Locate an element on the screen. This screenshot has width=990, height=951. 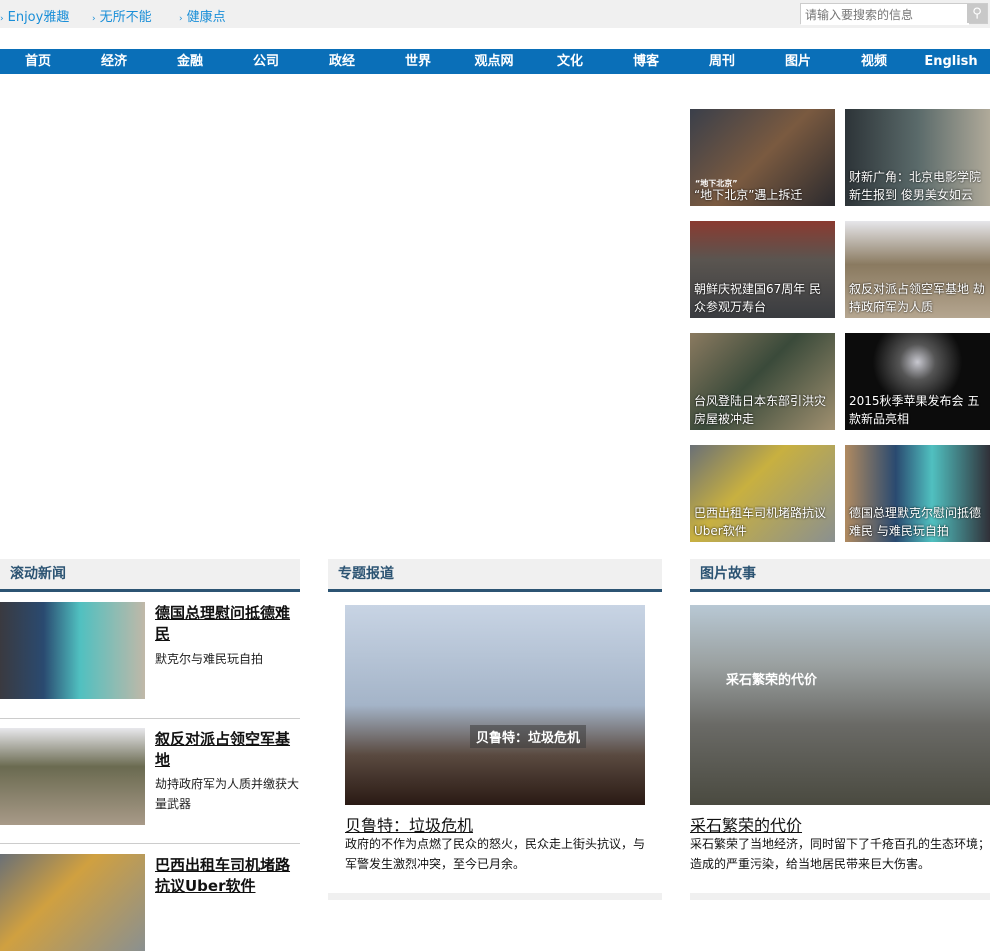
image-overlay-text: 贝鲁特：垃圾危机 is located at coordinates (528, 736).